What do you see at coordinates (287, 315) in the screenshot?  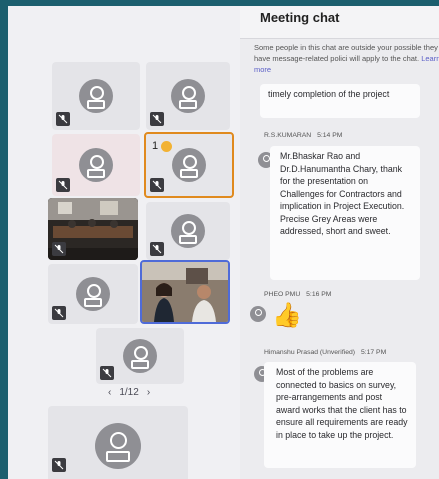 I see `thumbs-up-reaction: 👍` at bounding box center [287, 315].